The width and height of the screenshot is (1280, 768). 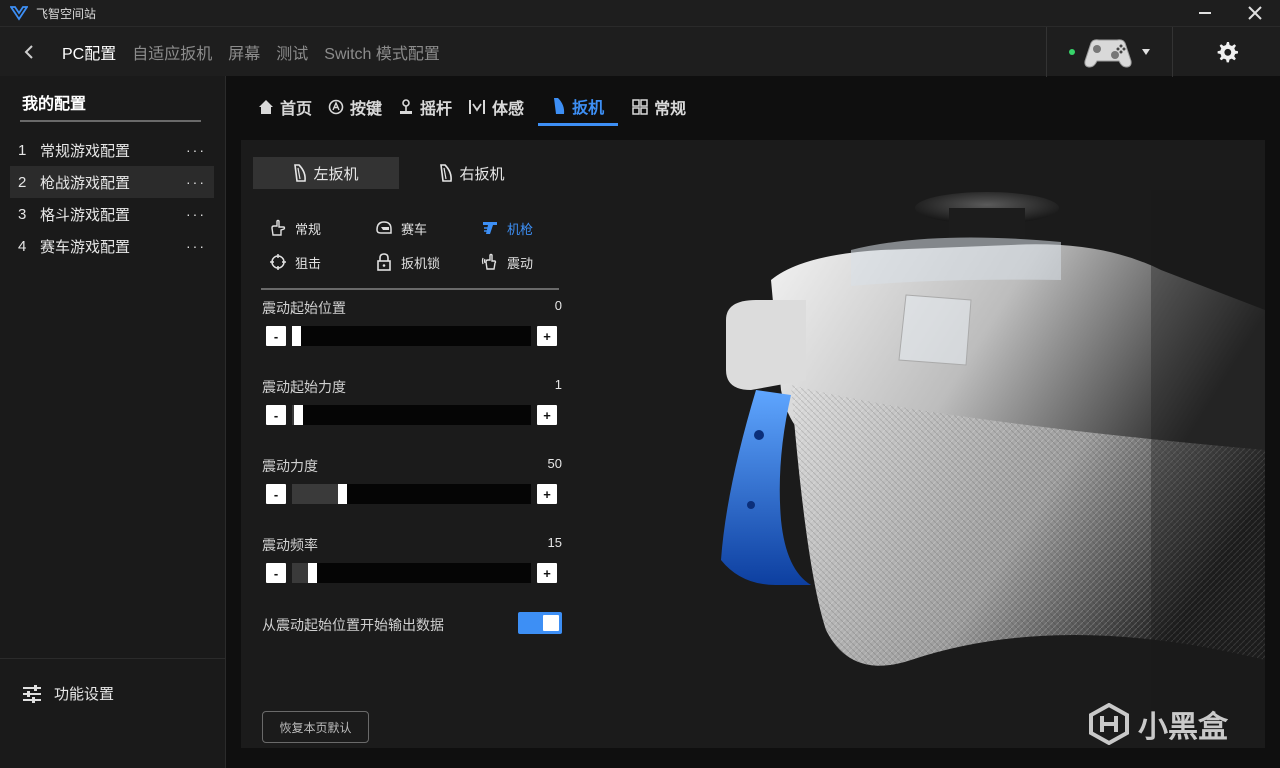 I want to click on nav-items: PC配置 自适应扳机 屏幕 测试 Switch 模式配置, so click(x=251, y=52).